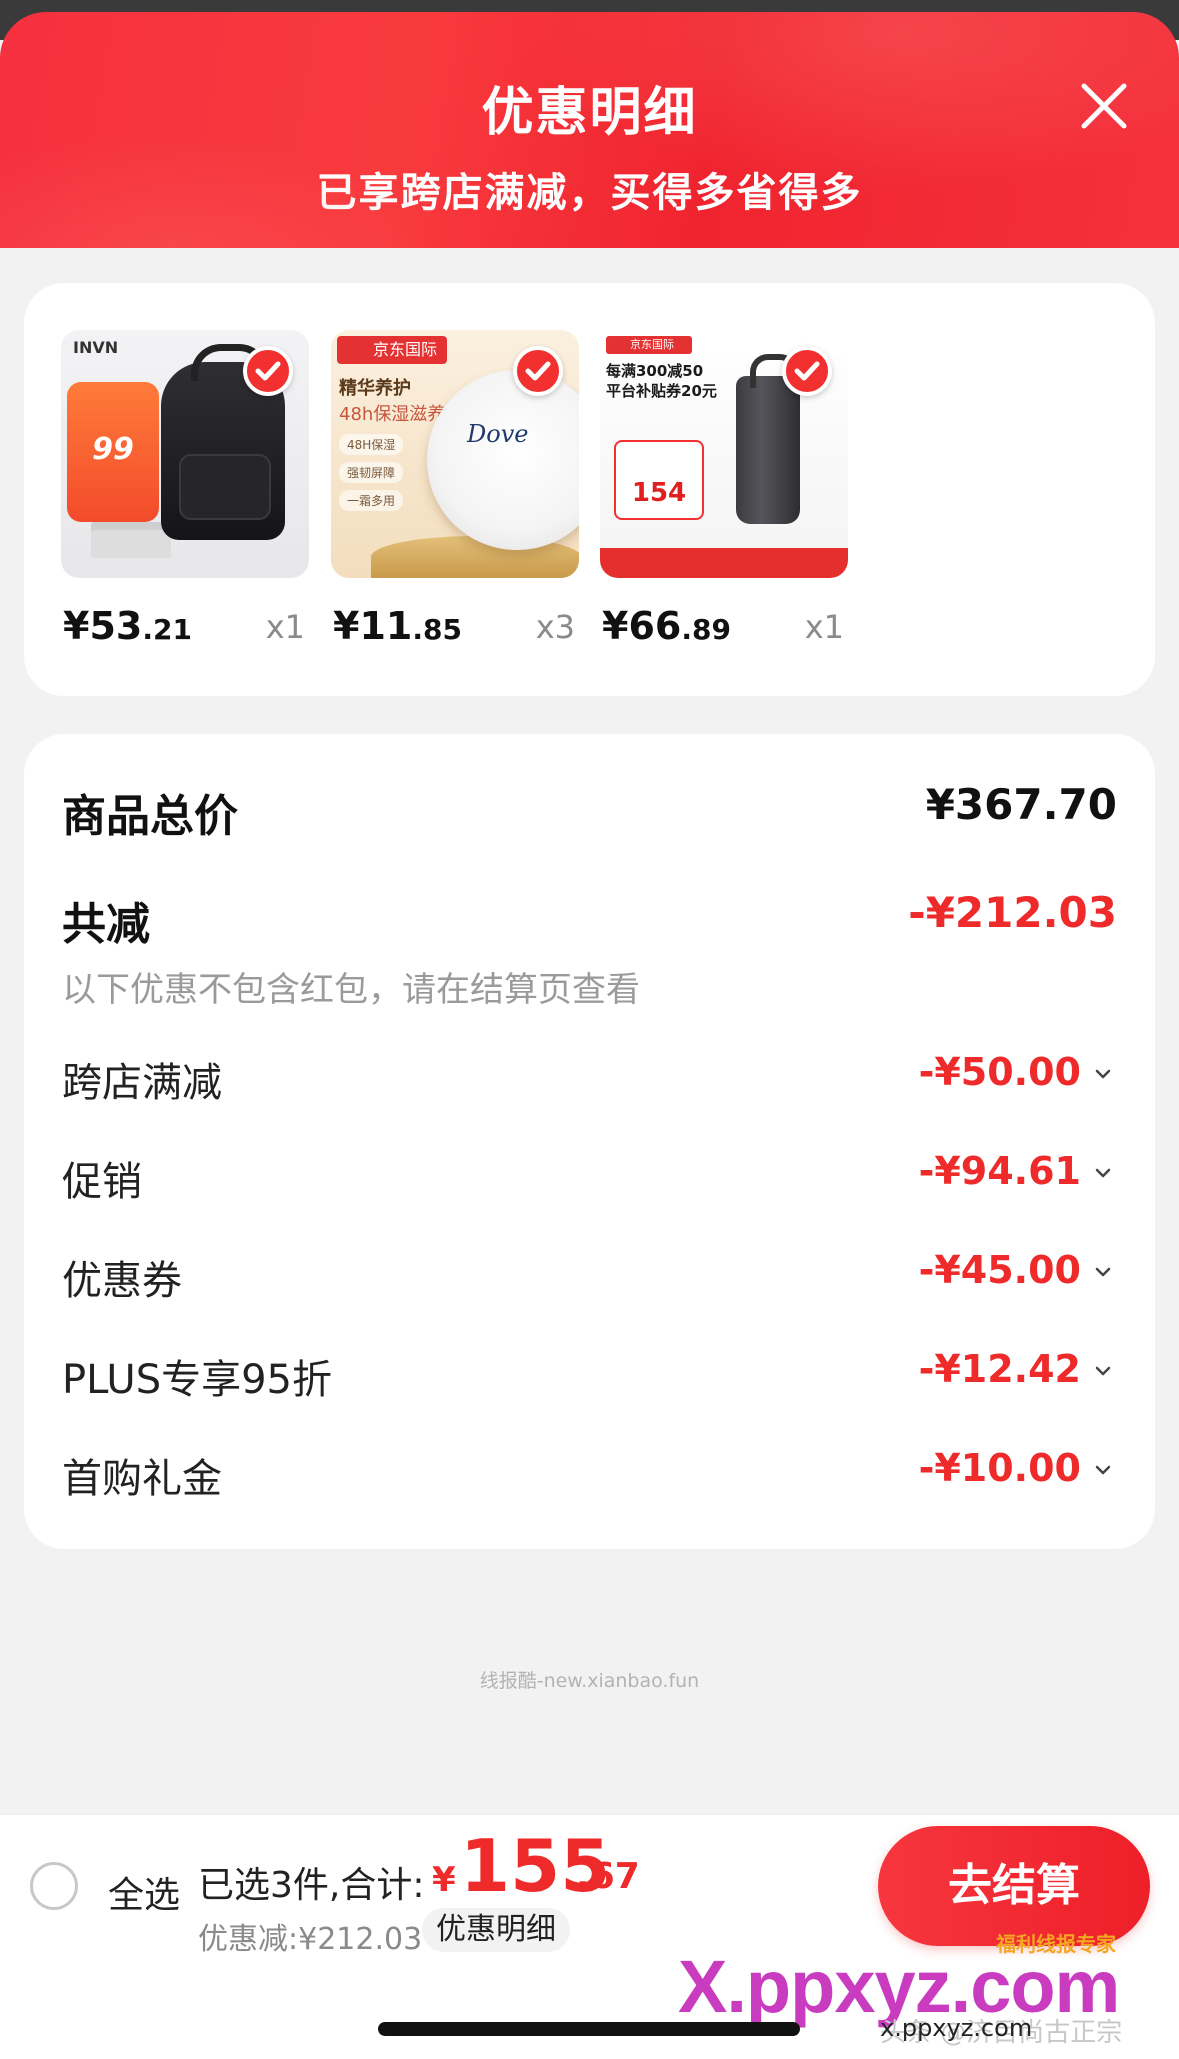  What do you see at coordinates (351, 990) in the screenshot?
I see `red-packet-note: 以下优惠不包含红包，请在结算页查看` at bounding box center [351, 990].